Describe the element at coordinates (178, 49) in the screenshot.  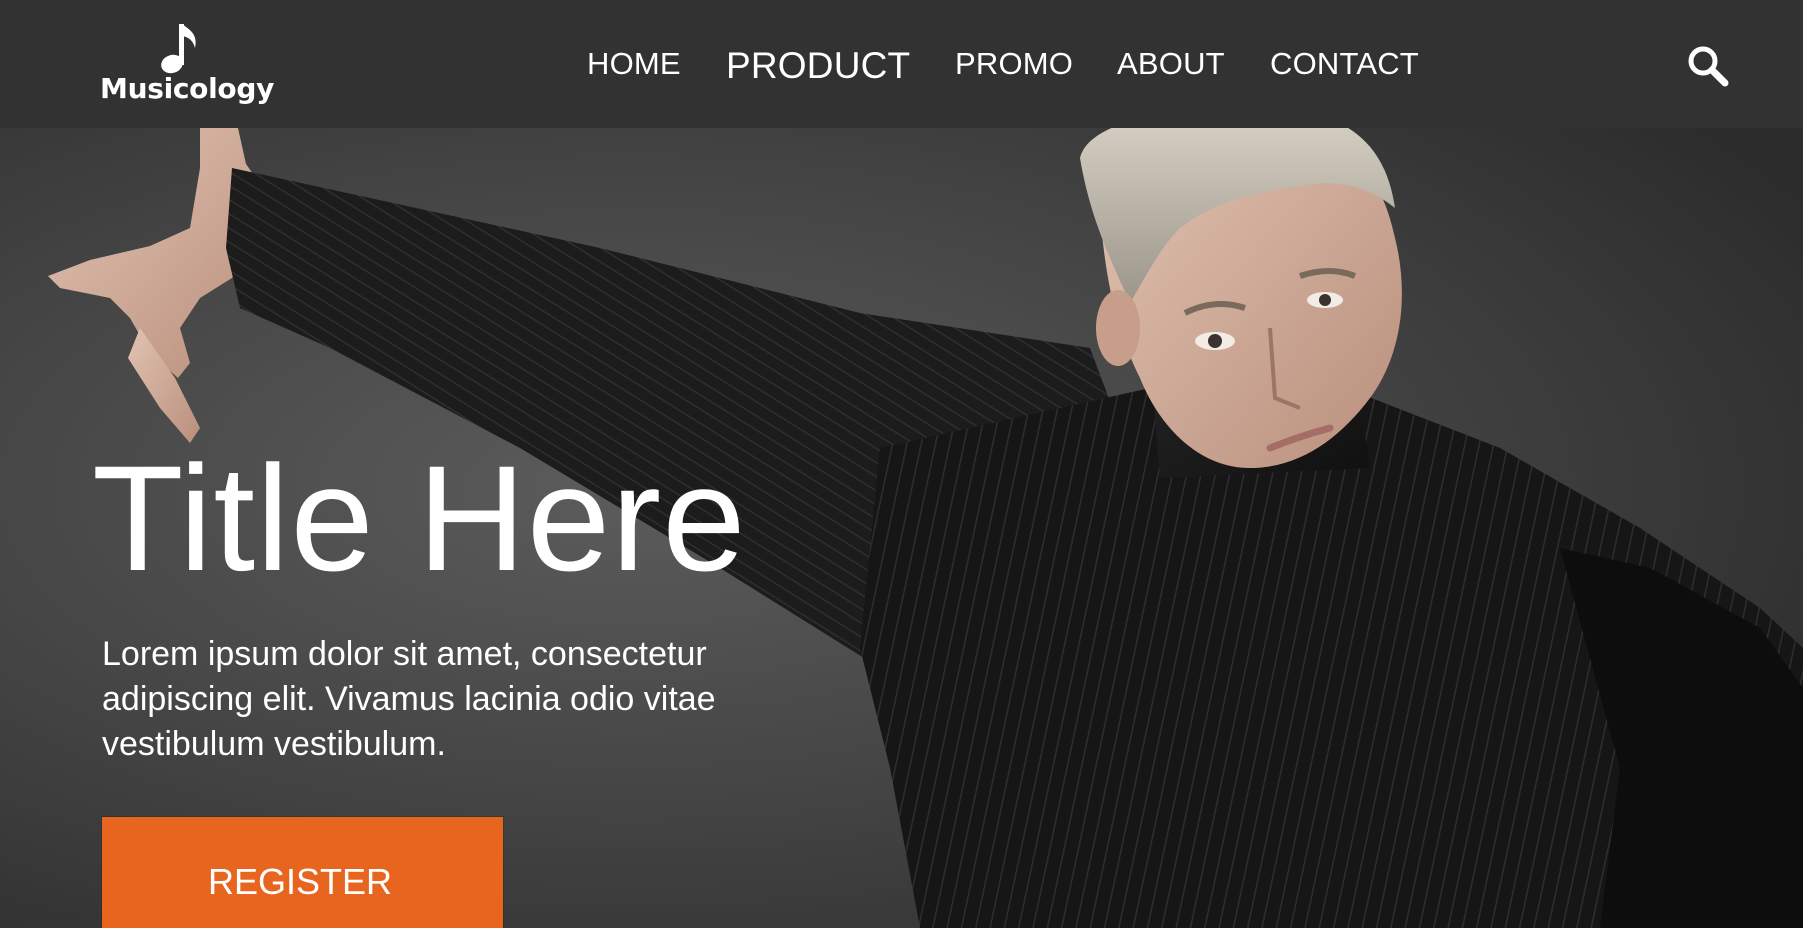
I see `music-note-icon` at that location.